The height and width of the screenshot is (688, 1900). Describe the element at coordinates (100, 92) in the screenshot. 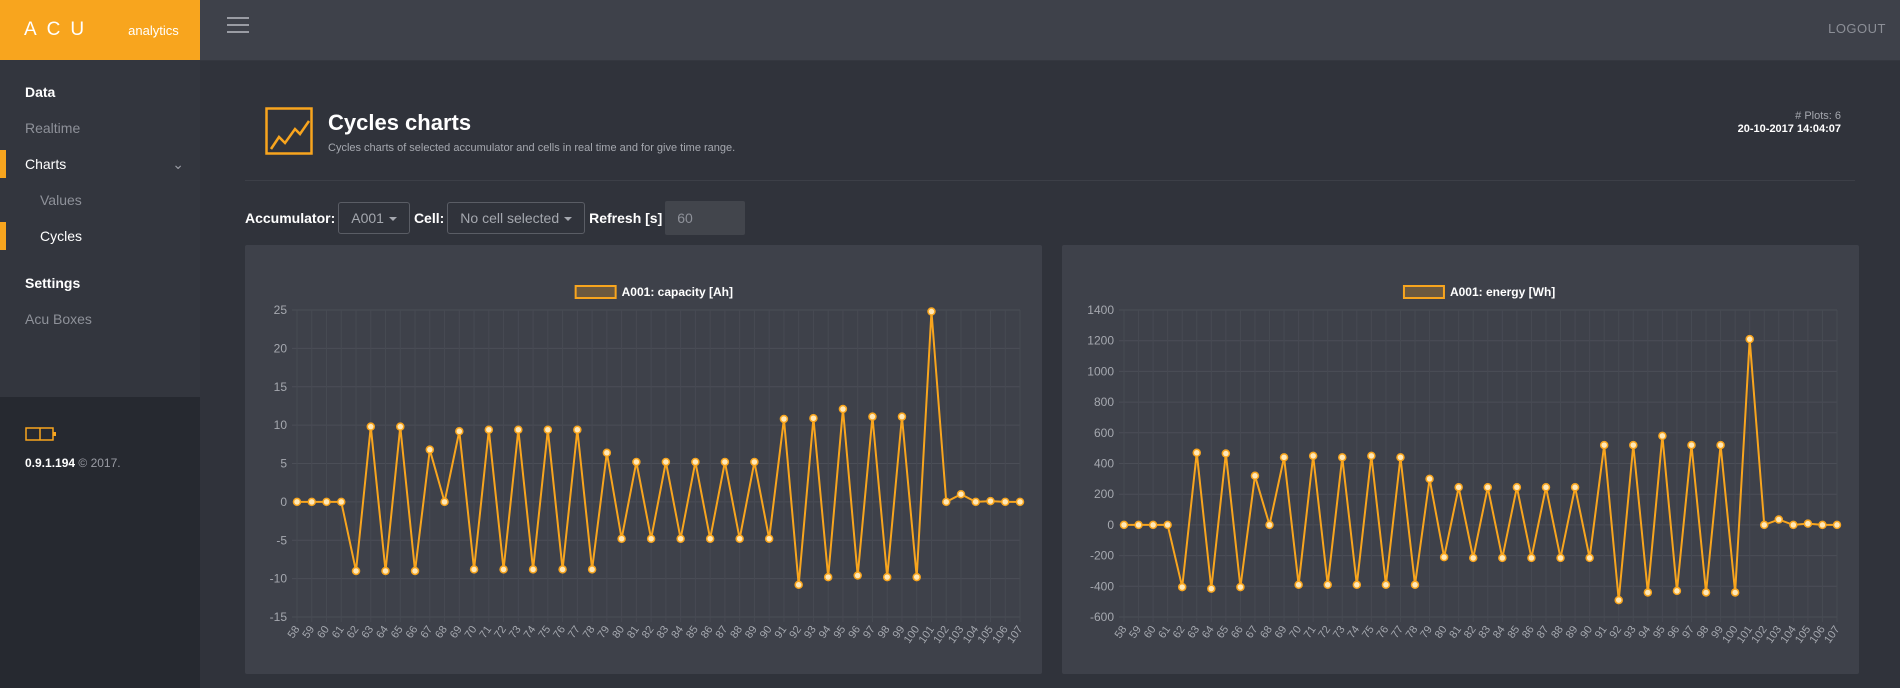

I see `sidebar-item-data: Data` at that location.